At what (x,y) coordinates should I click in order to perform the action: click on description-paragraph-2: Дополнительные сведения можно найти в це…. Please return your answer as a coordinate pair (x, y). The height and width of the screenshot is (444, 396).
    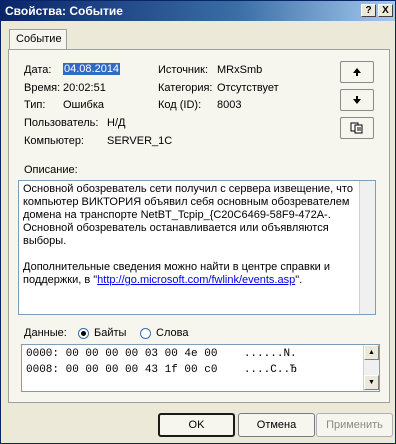
    Looking at the image, I should click on (190, 274).